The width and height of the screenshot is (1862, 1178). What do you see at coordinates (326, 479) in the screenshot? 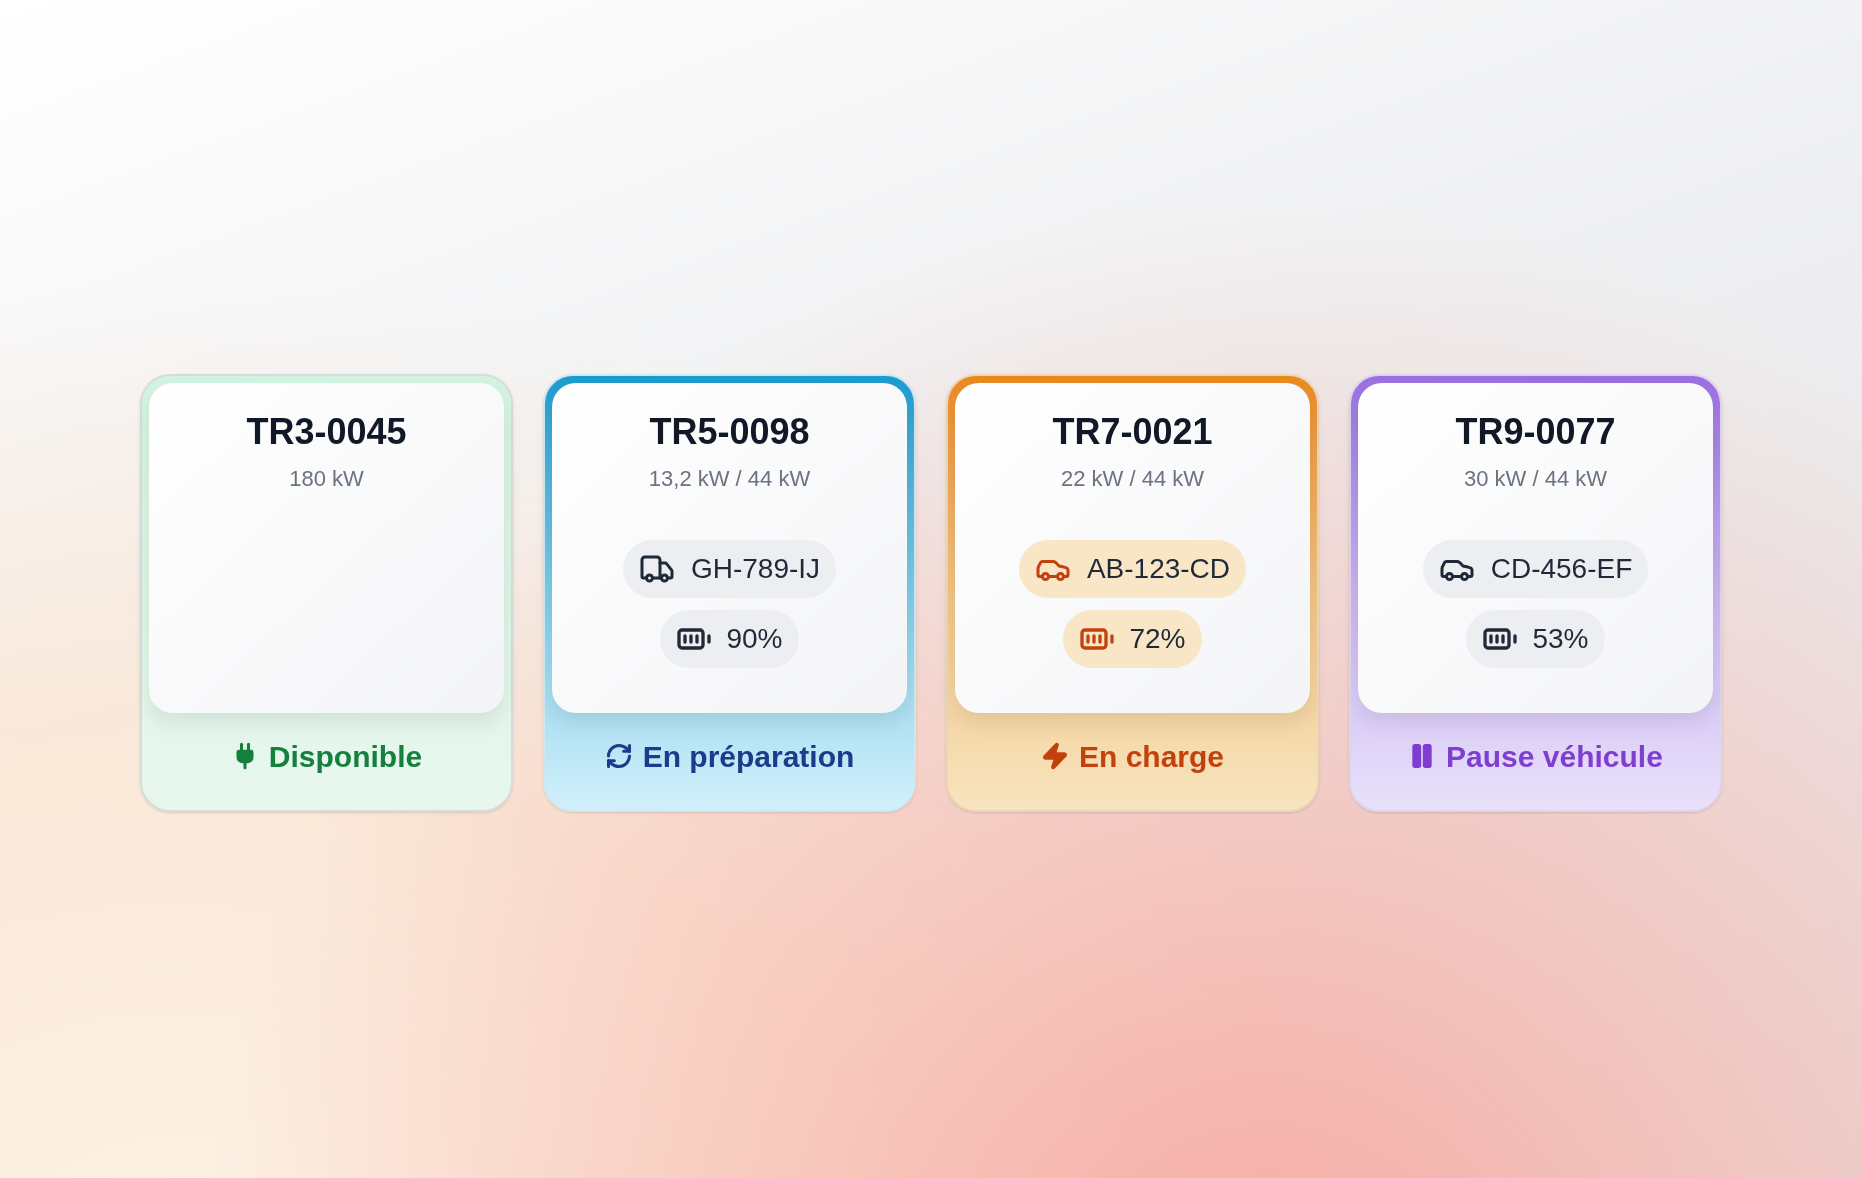
I see `power-reading: 180 kW` at bounding box center [326, 479].